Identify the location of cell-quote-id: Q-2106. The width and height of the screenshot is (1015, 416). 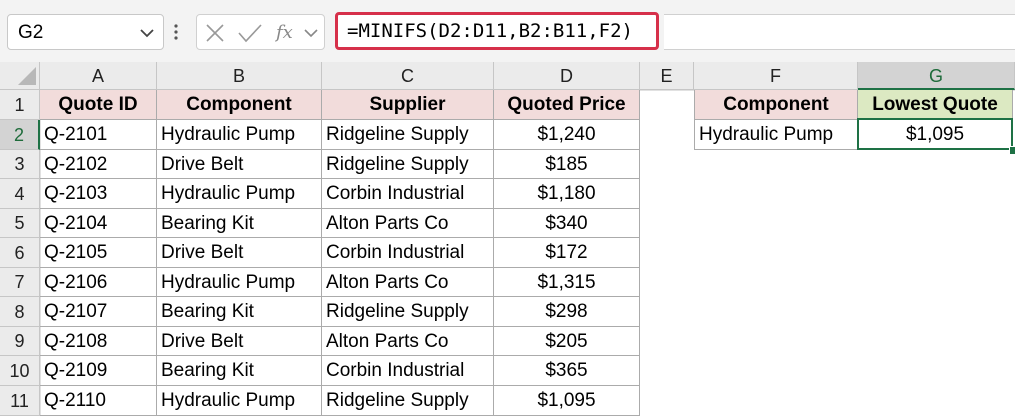
(98, 282).